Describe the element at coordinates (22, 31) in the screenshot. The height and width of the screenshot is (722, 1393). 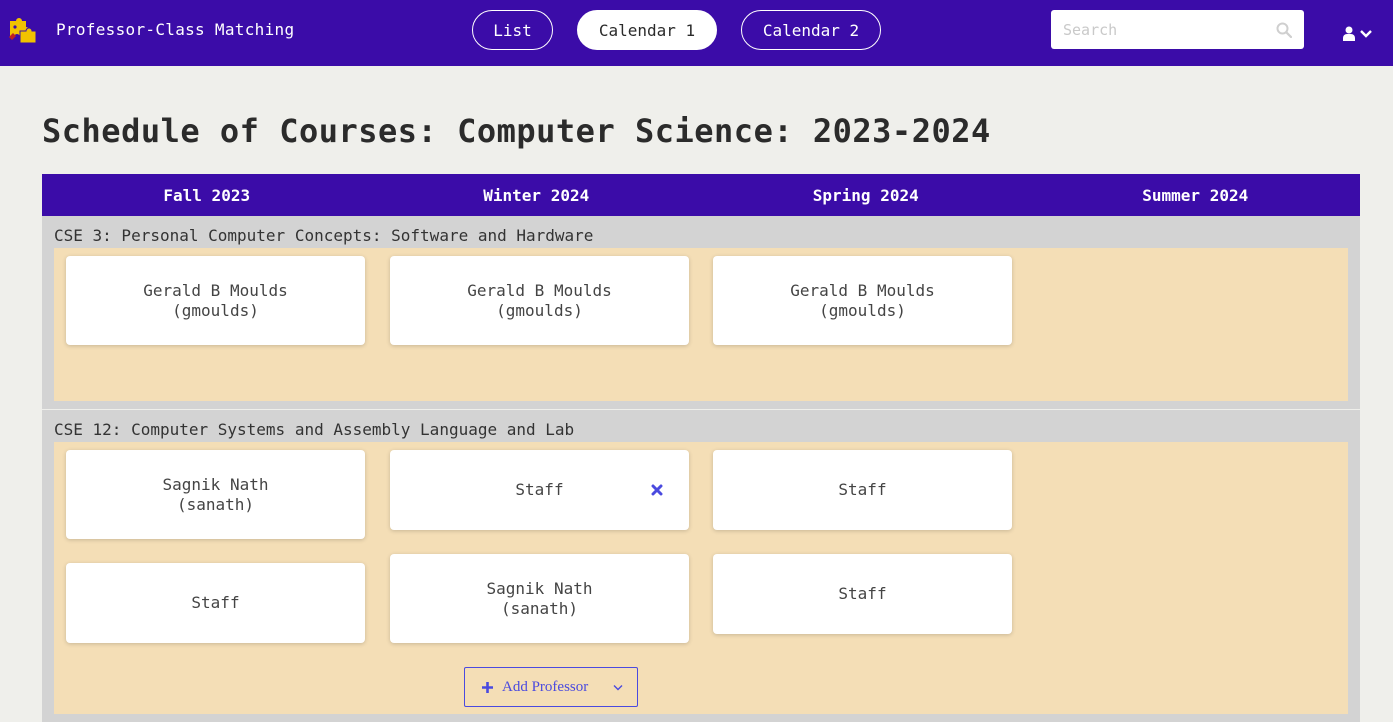
I see `puzzle-logo-icon` at that location.